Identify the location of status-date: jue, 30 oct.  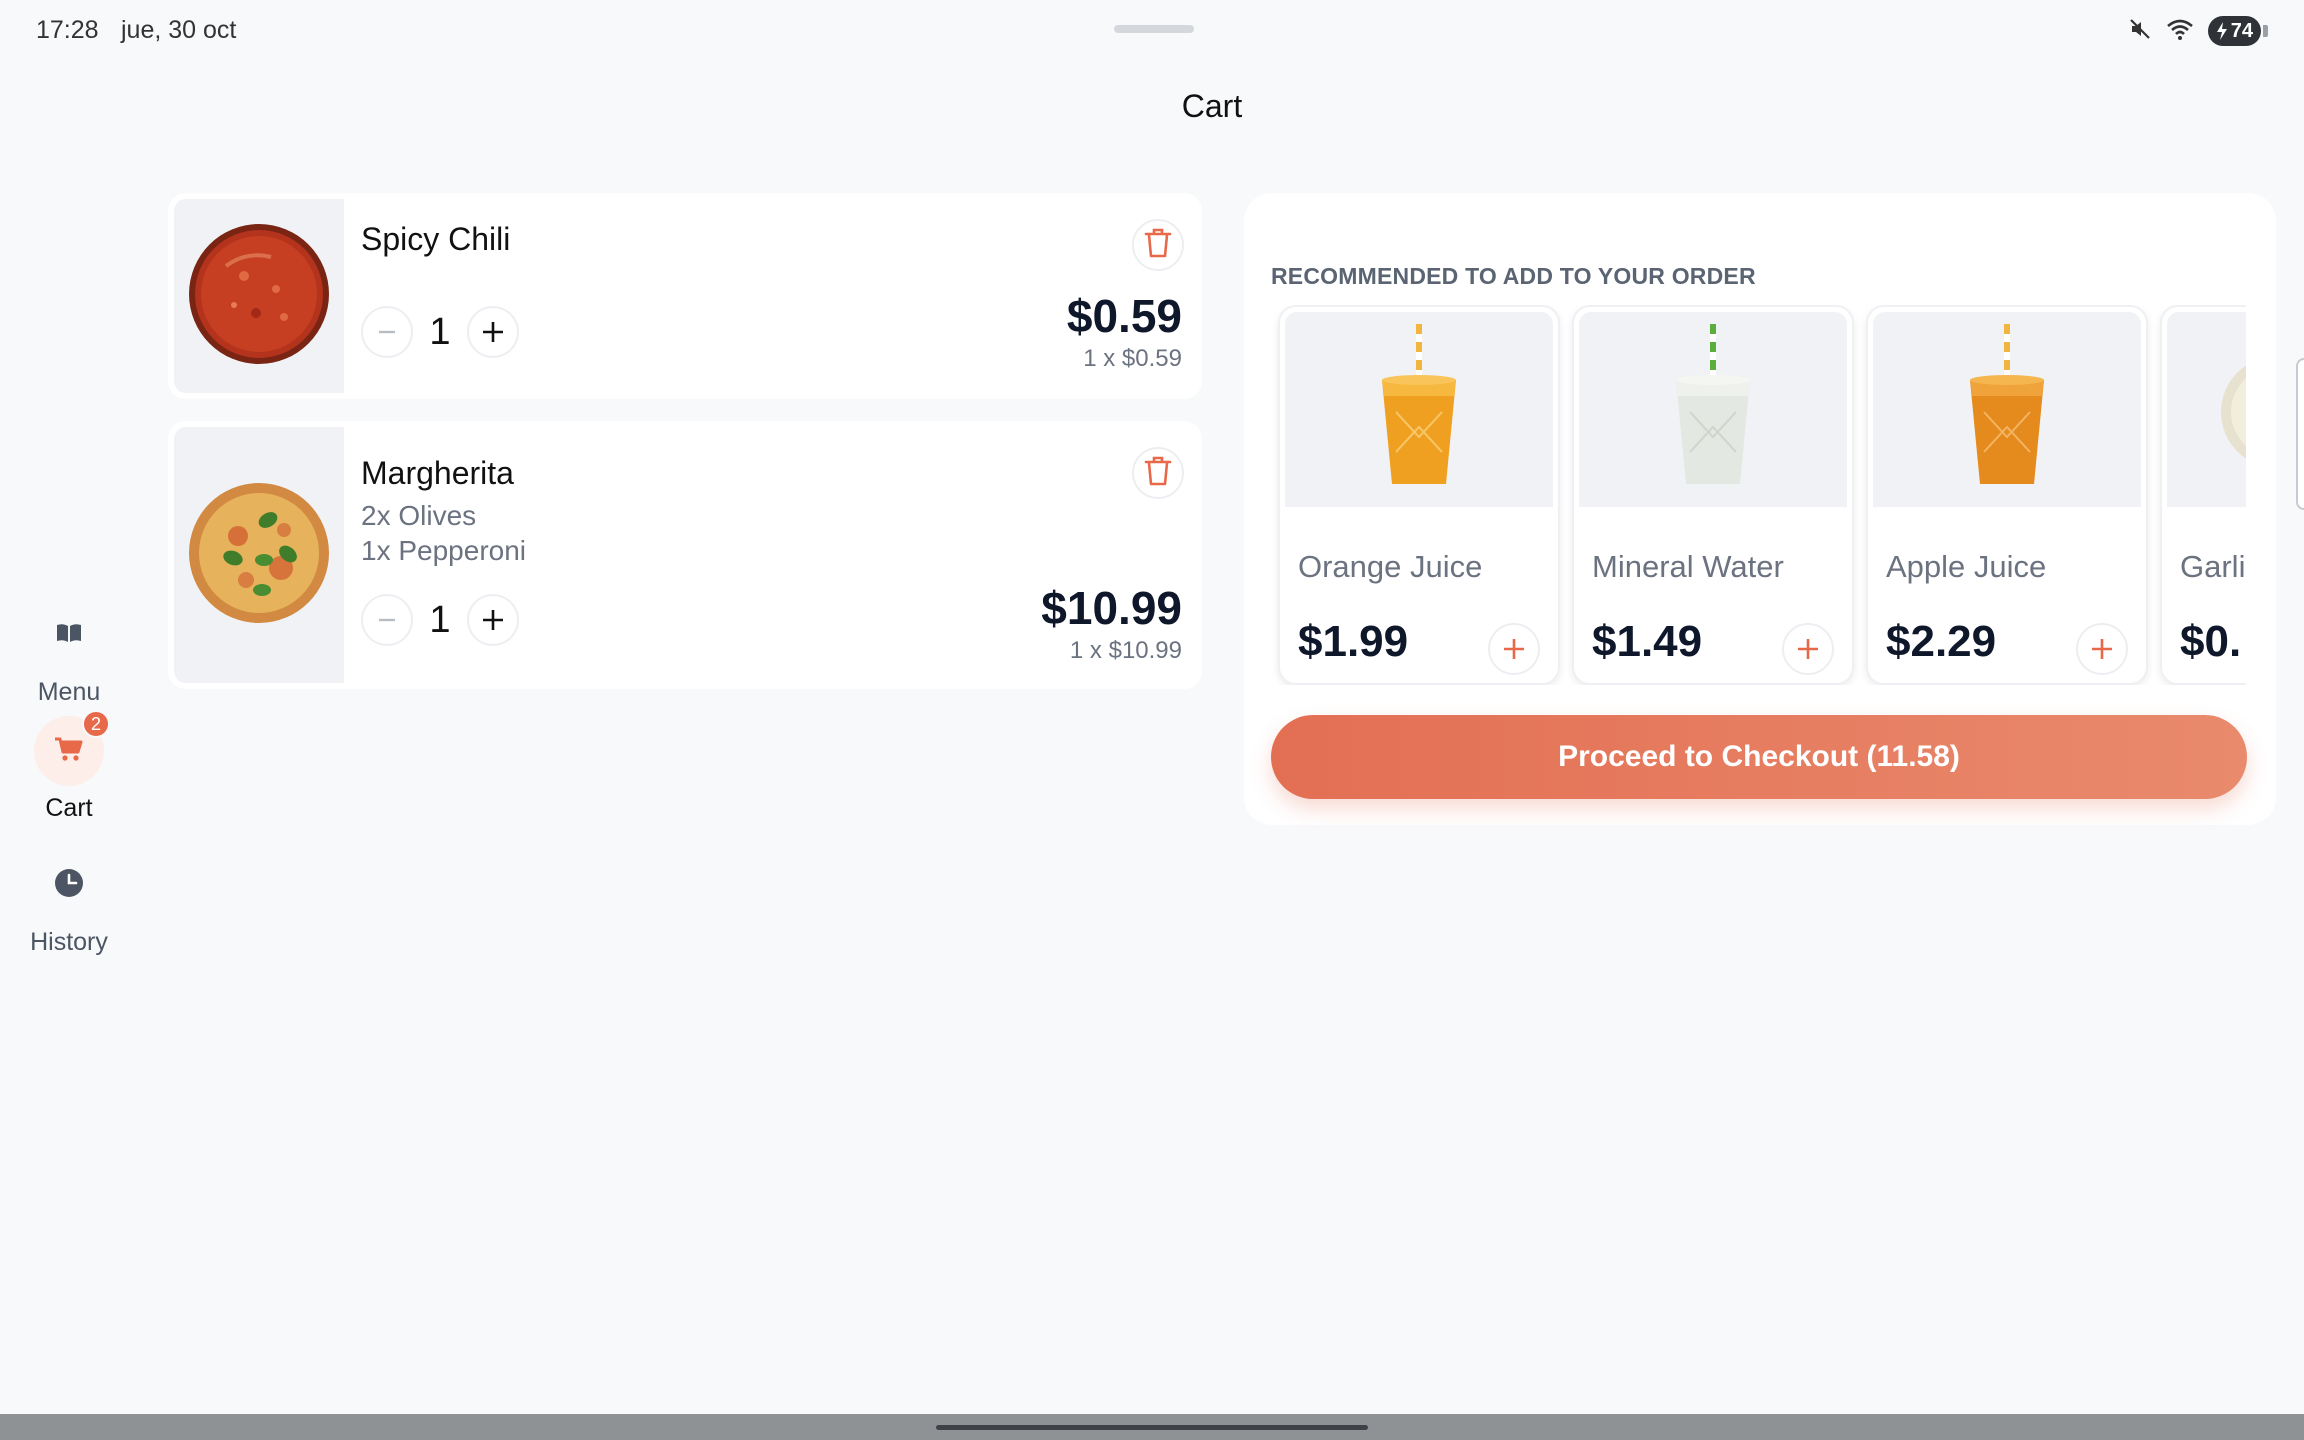
(179, 30).